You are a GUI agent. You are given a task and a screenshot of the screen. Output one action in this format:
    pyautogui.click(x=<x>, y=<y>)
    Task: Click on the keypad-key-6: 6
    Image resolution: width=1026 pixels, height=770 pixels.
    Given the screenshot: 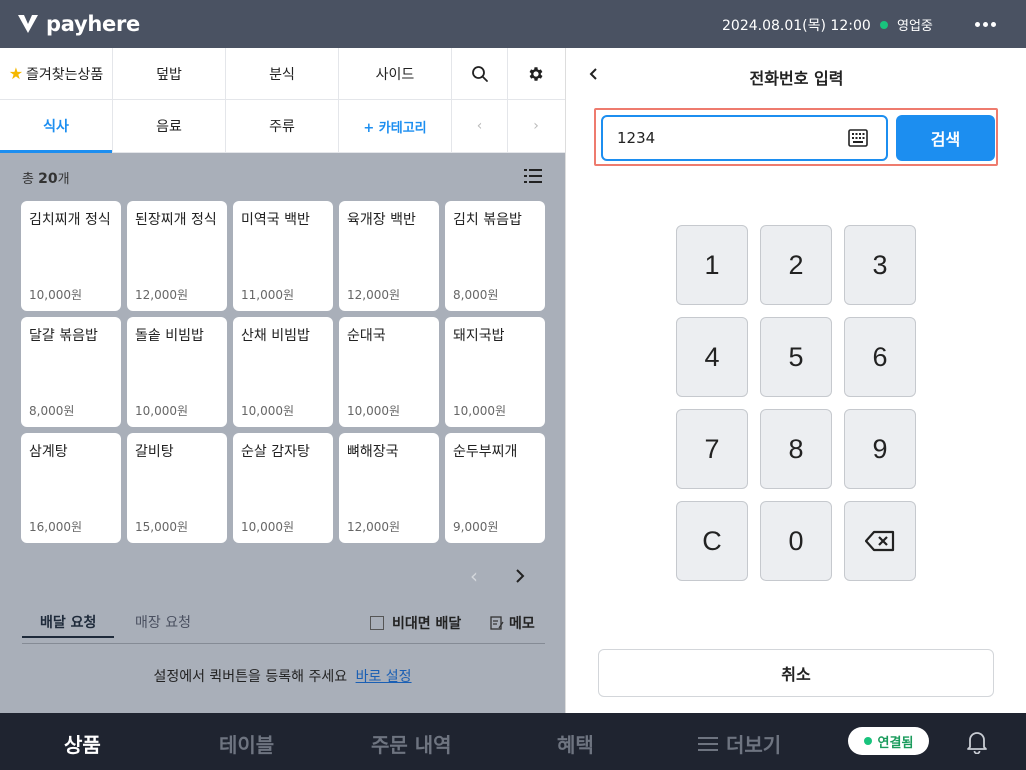 What is the action you would take?
    pyautogui.click(x=880, y=357)
    